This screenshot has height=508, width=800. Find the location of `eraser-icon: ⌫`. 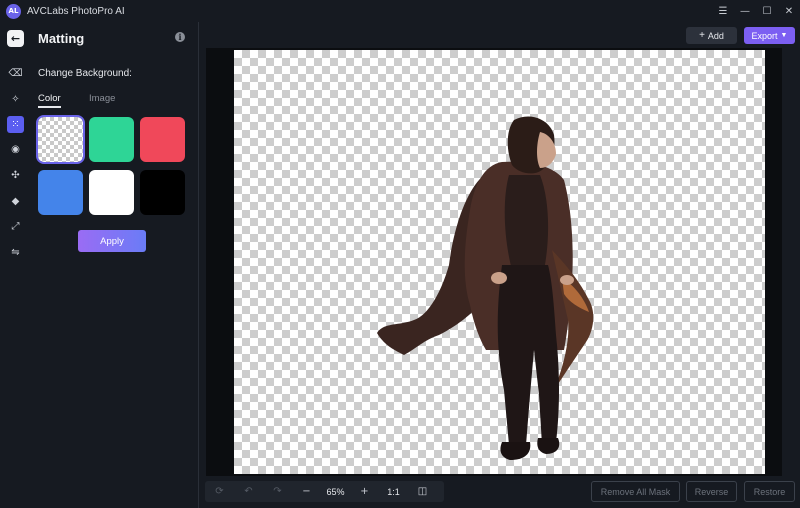

eraser-icon: ⌫ is located at coordinates (15, 73).